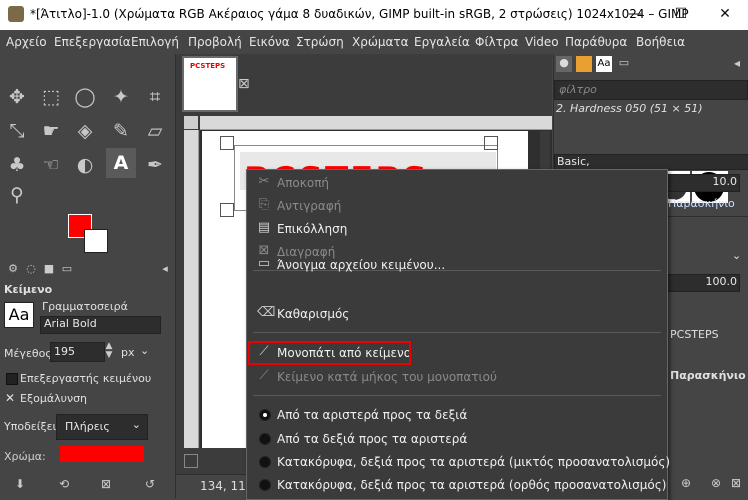 This screenshot has height=500, width=748. What do you see at coordinates (708, 375) in the screenshot?
I see `background-layer-name: Παρασκήνιο` at bounding box center [708, 375].